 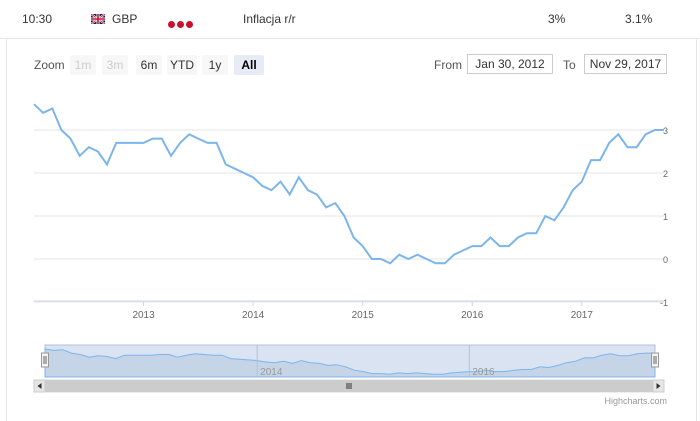 What do you see at coordinates (472, 315) in the screenshot?
I see `x-tick-label: 2016` at bounding box center [472, 315].